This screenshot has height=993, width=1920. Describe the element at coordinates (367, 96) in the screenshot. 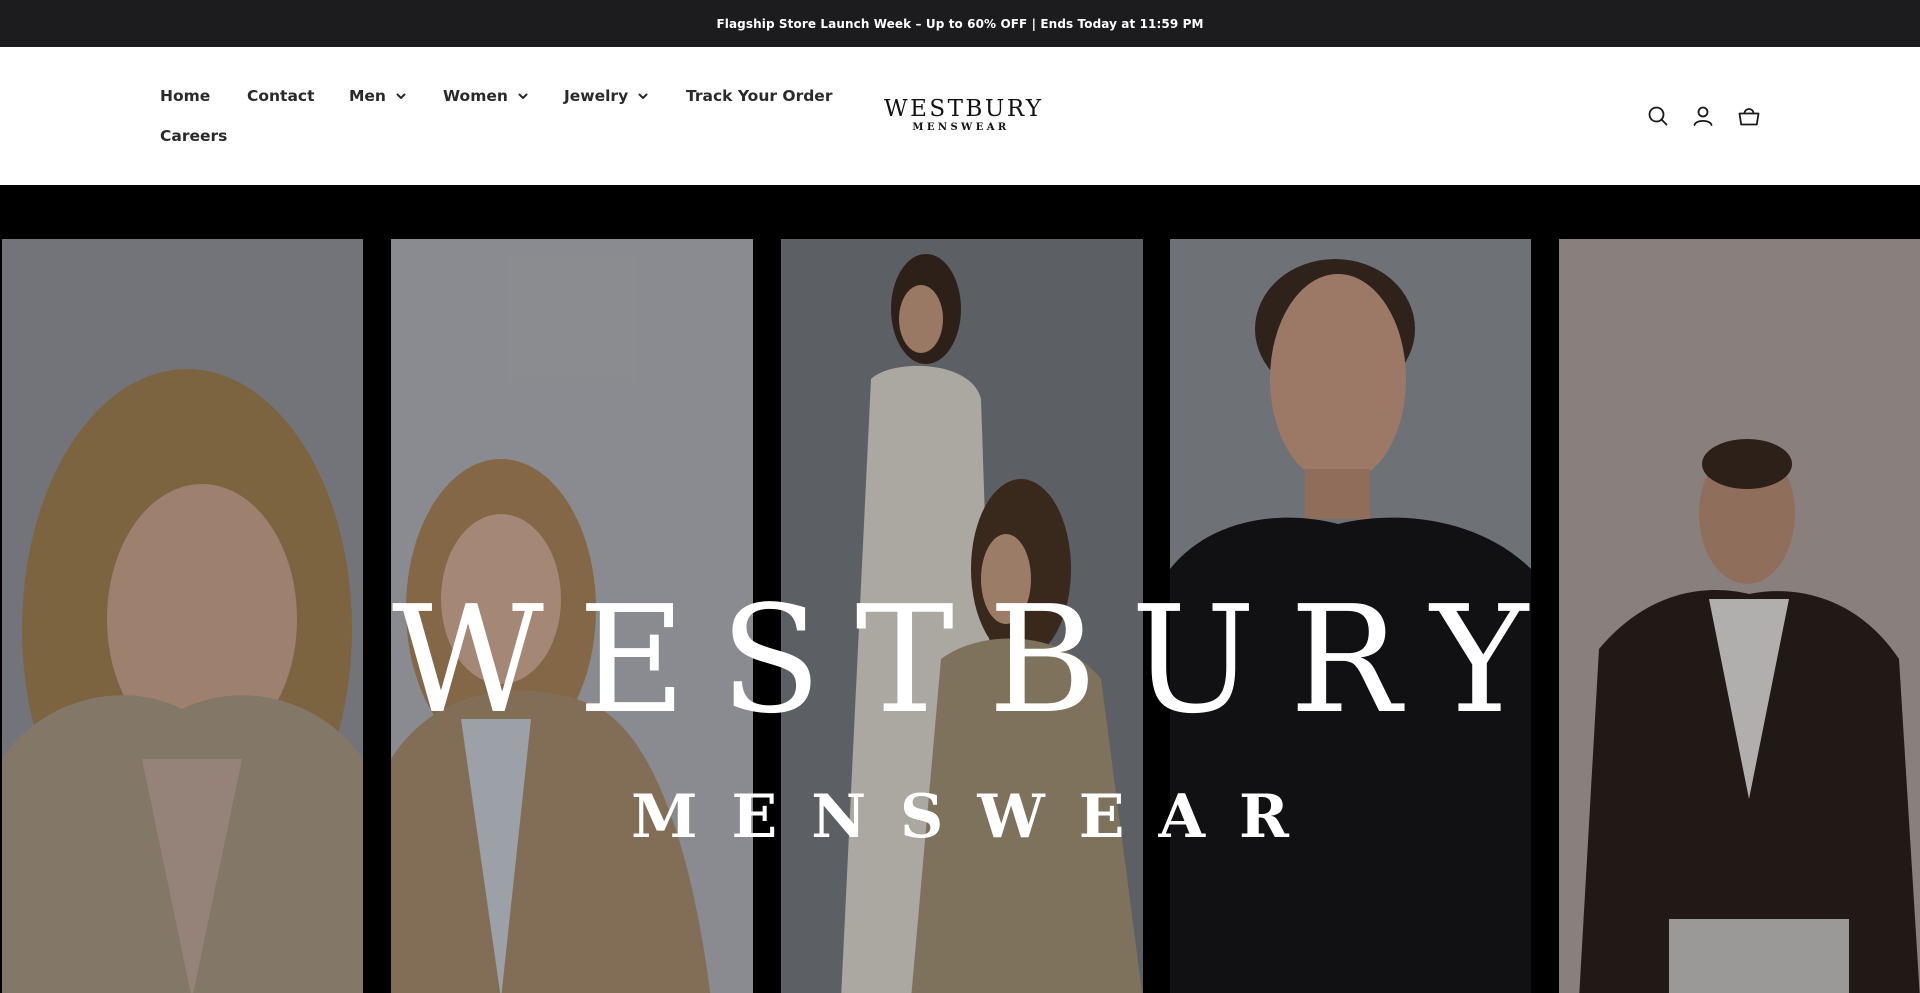

I see `nav-item-label: Men` at that location.